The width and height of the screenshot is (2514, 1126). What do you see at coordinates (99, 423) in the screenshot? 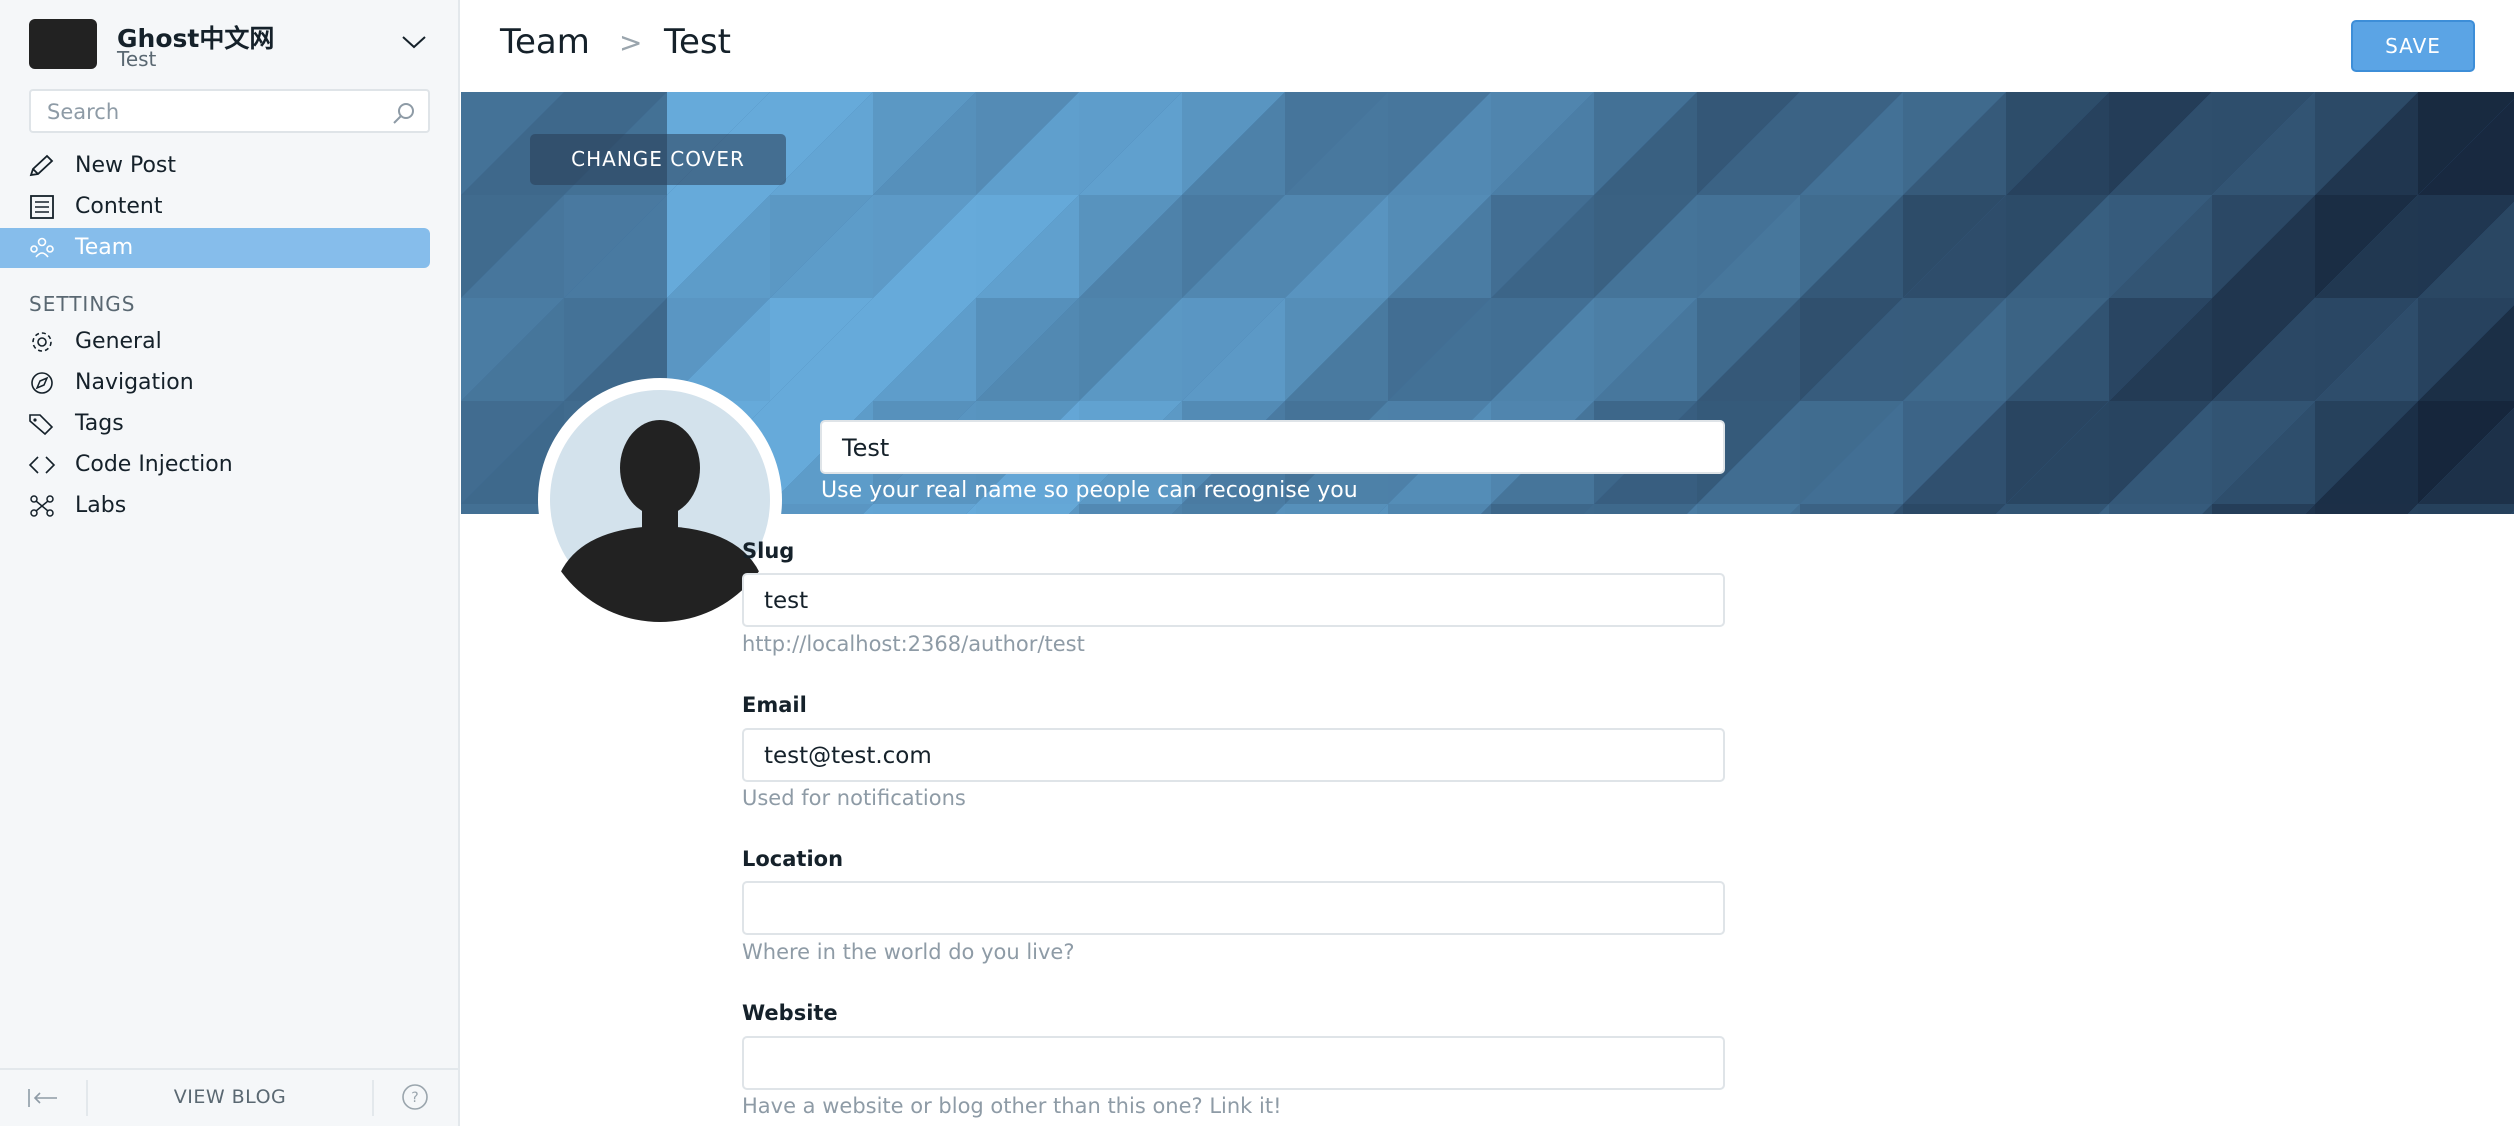
I see `nav-item-label: Tags` at bounding box center [99, 423].